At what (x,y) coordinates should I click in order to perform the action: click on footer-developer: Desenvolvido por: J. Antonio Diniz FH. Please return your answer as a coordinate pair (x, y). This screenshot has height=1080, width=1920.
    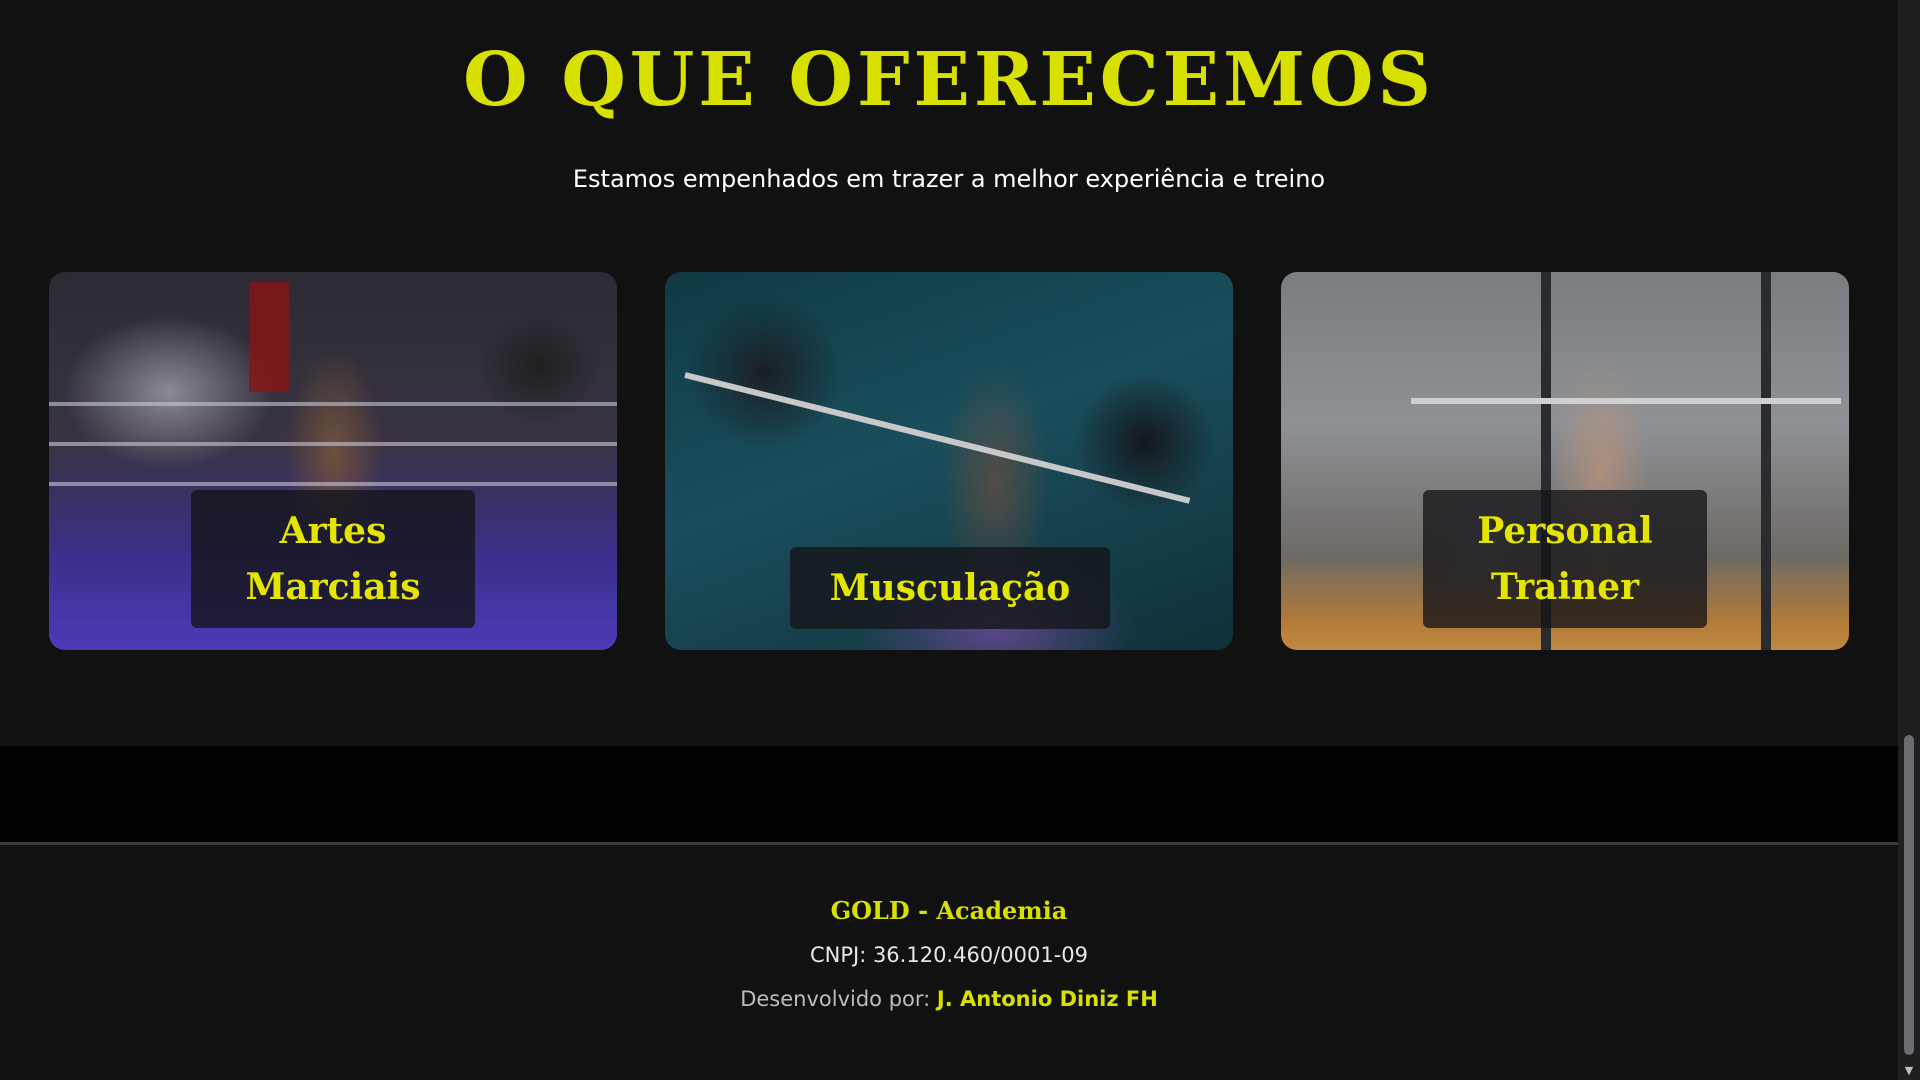
    Looking at the image, I should click on (949, 999).